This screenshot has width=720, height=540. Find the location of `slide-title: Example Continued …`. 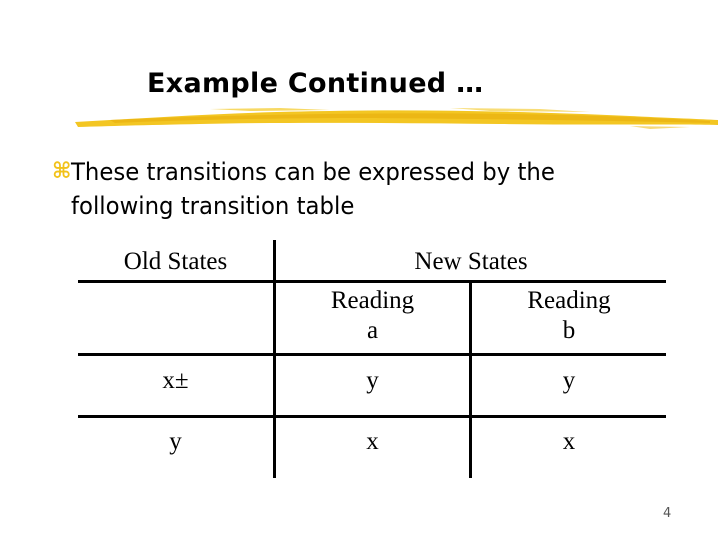

slide-title: Example Continued … is located at coordinates (315, 83).